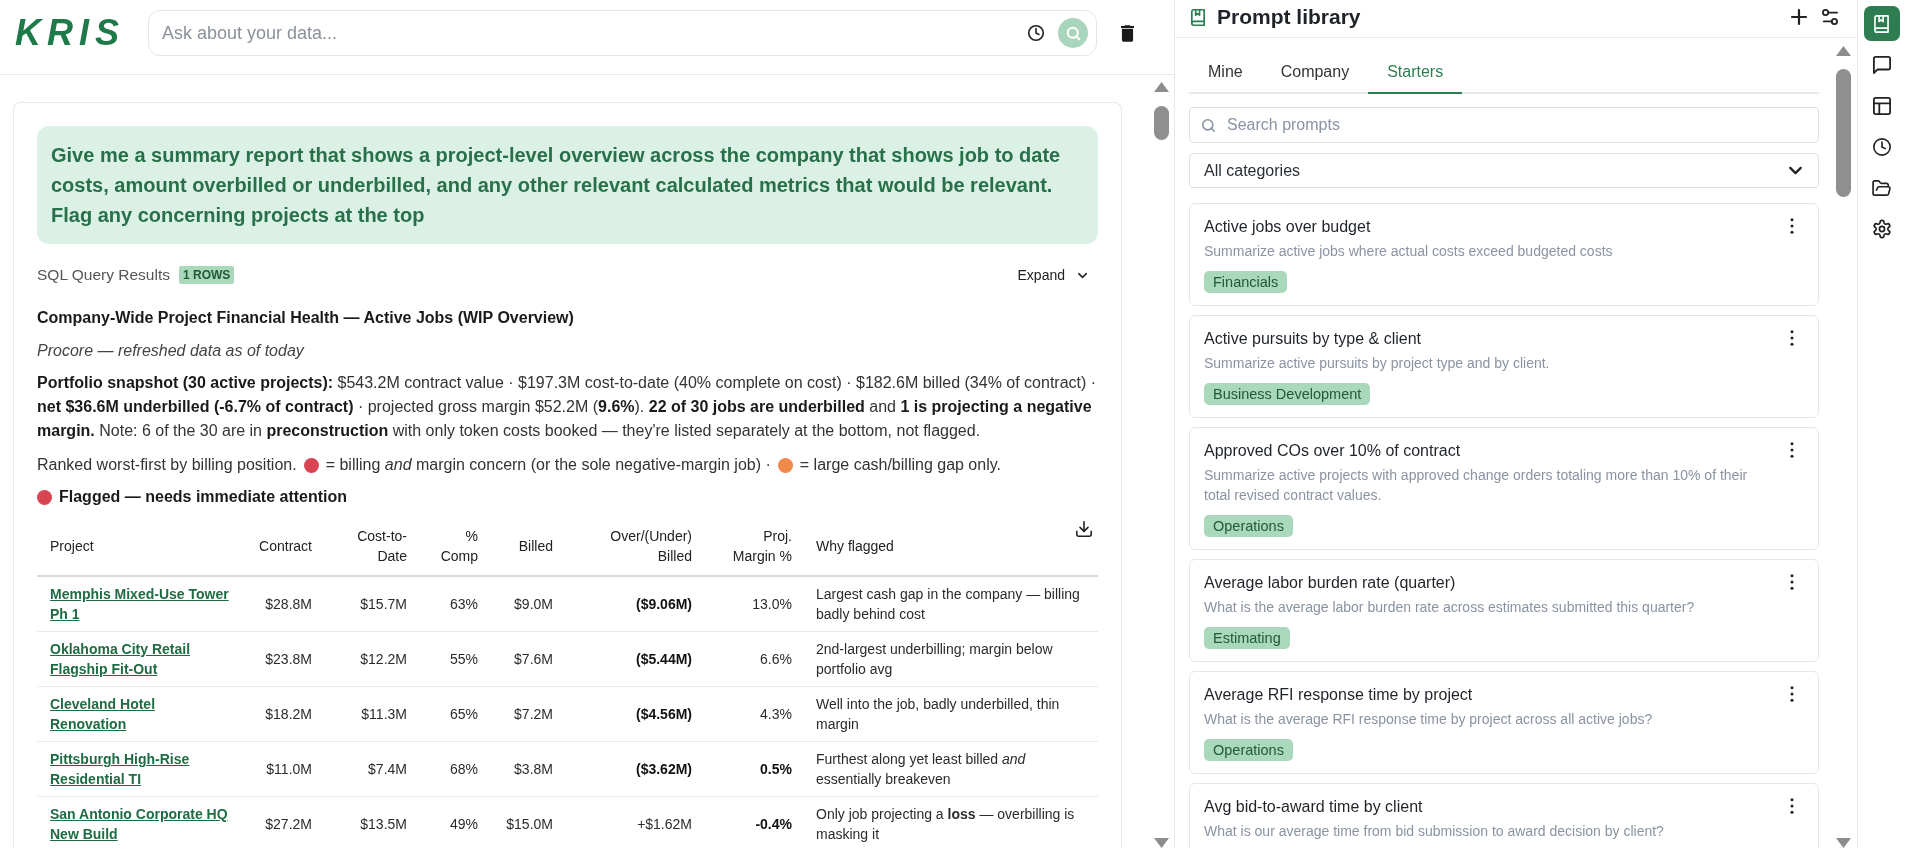  I want to click on table-cell: 0.5%, so click(754, 769).